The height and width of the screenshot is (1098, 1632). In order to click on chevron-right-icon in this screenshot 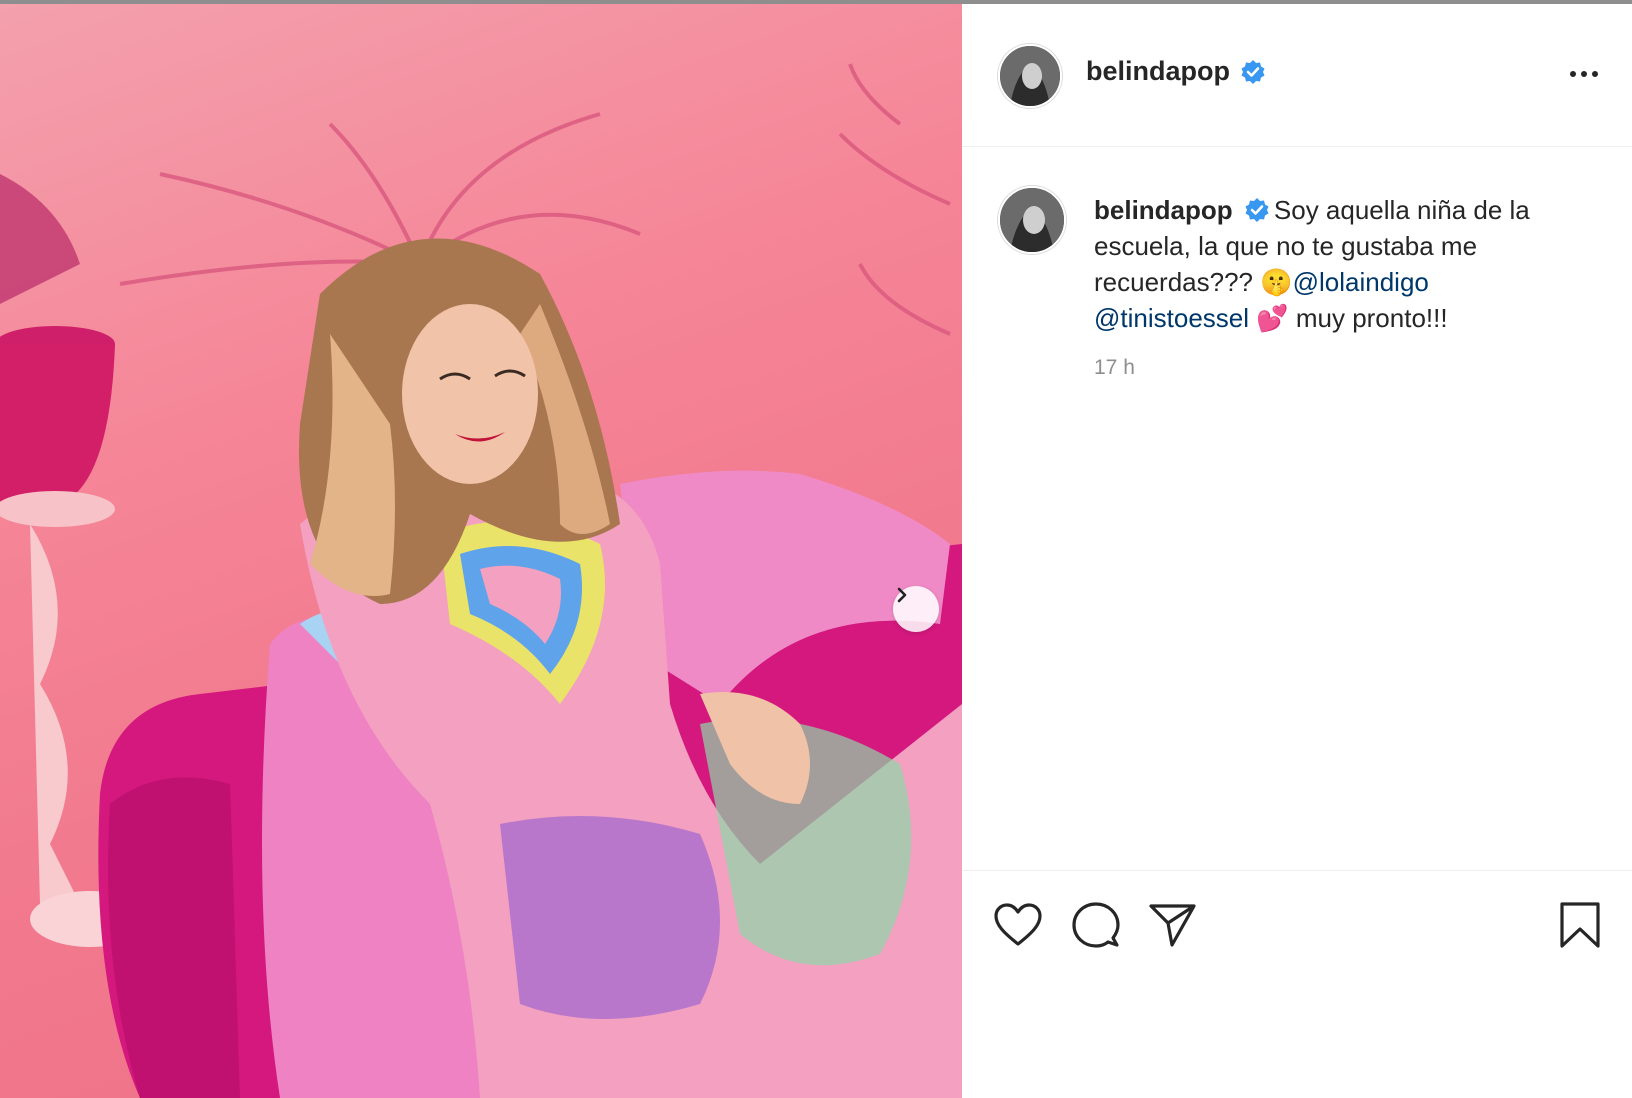, I will do `click(902, 595)`.